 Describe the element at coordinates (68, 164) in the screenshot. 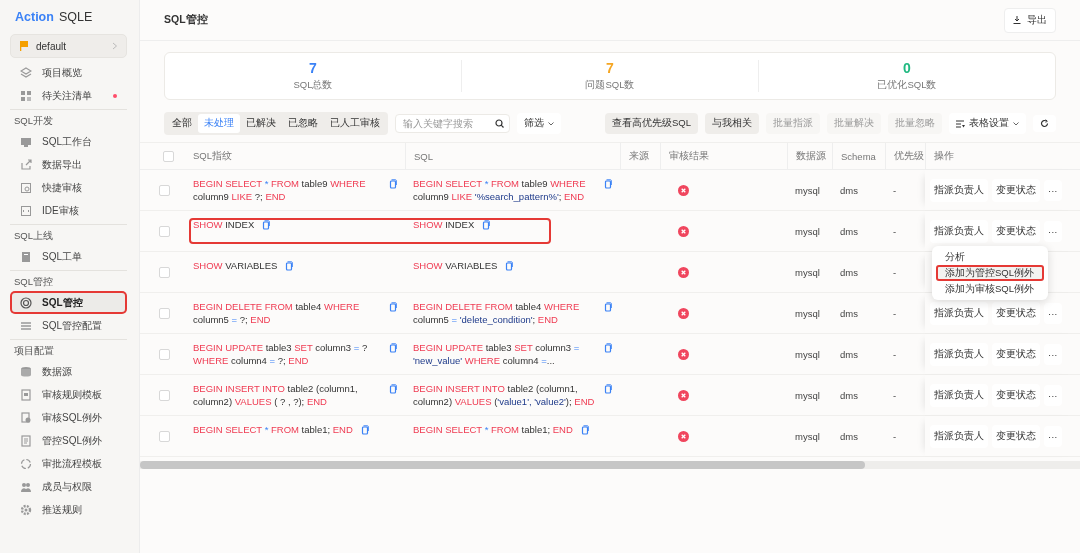

I see `sidebar-item: 数据导出` at that location.